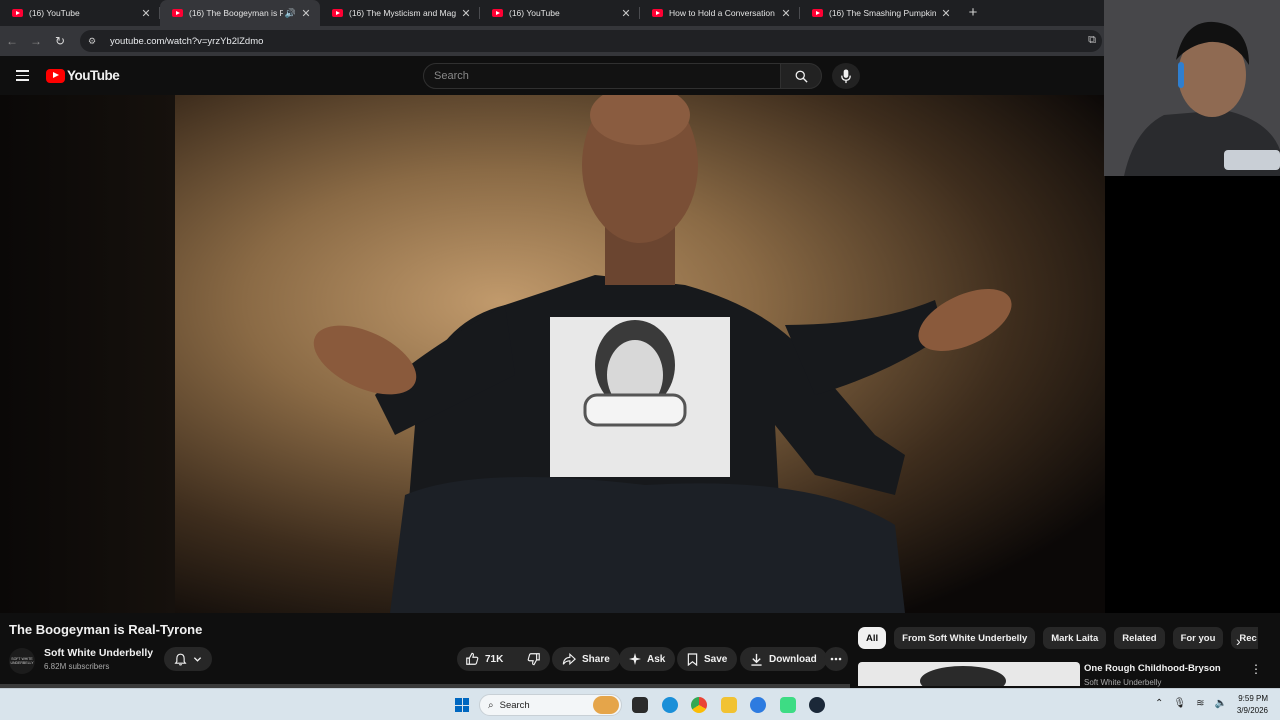 The image size is (1280, 720). I want to click on browser-tab: How to Hold a Conversation w ✕, so click(720, 13).